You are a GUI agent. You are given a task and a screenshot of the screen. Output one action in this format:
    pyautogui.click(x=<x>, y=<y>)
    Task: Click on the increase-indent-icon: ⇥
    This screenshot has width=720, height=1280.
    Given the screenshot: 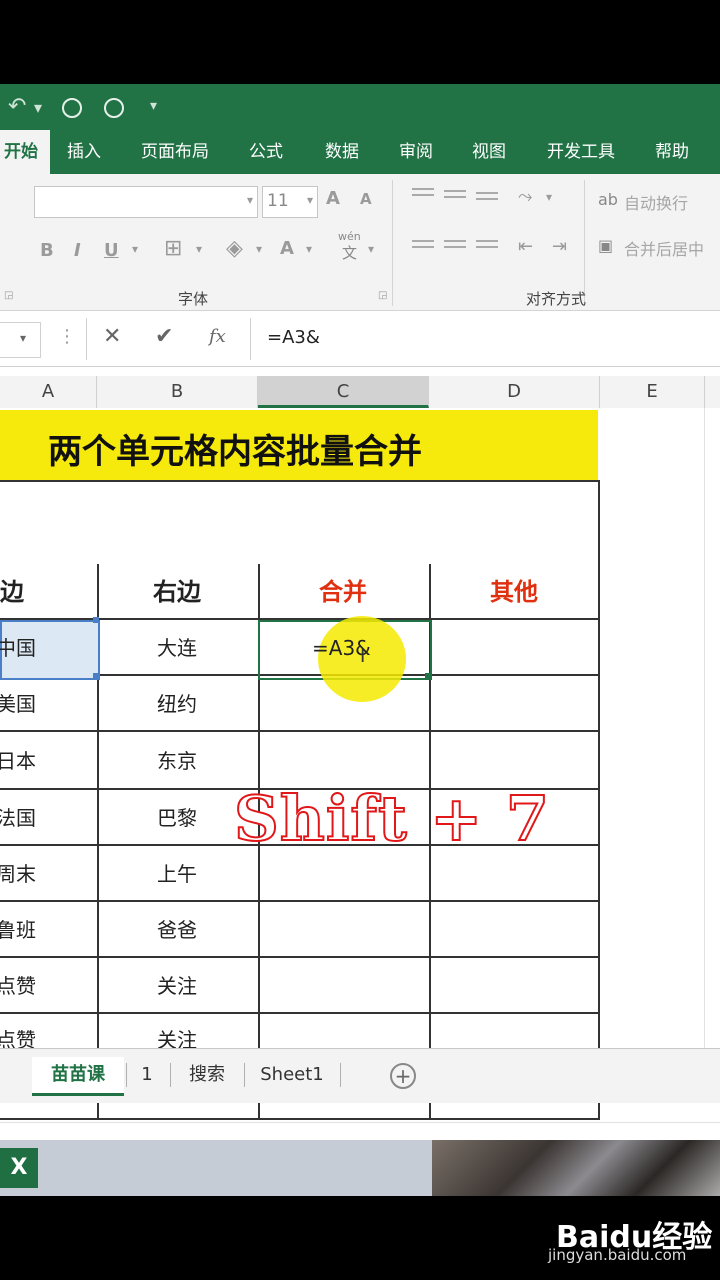 What is the action you would take?
    pyautogui.click(x=559, y=246)
    